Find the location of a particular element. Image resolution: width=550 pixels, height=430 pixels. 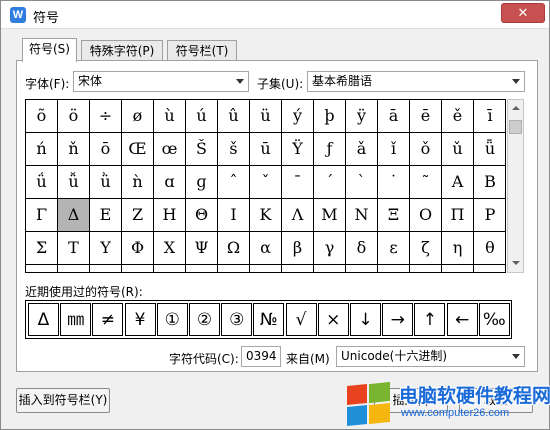

char-code-input: 0394 is located at coordinates (261, 356).